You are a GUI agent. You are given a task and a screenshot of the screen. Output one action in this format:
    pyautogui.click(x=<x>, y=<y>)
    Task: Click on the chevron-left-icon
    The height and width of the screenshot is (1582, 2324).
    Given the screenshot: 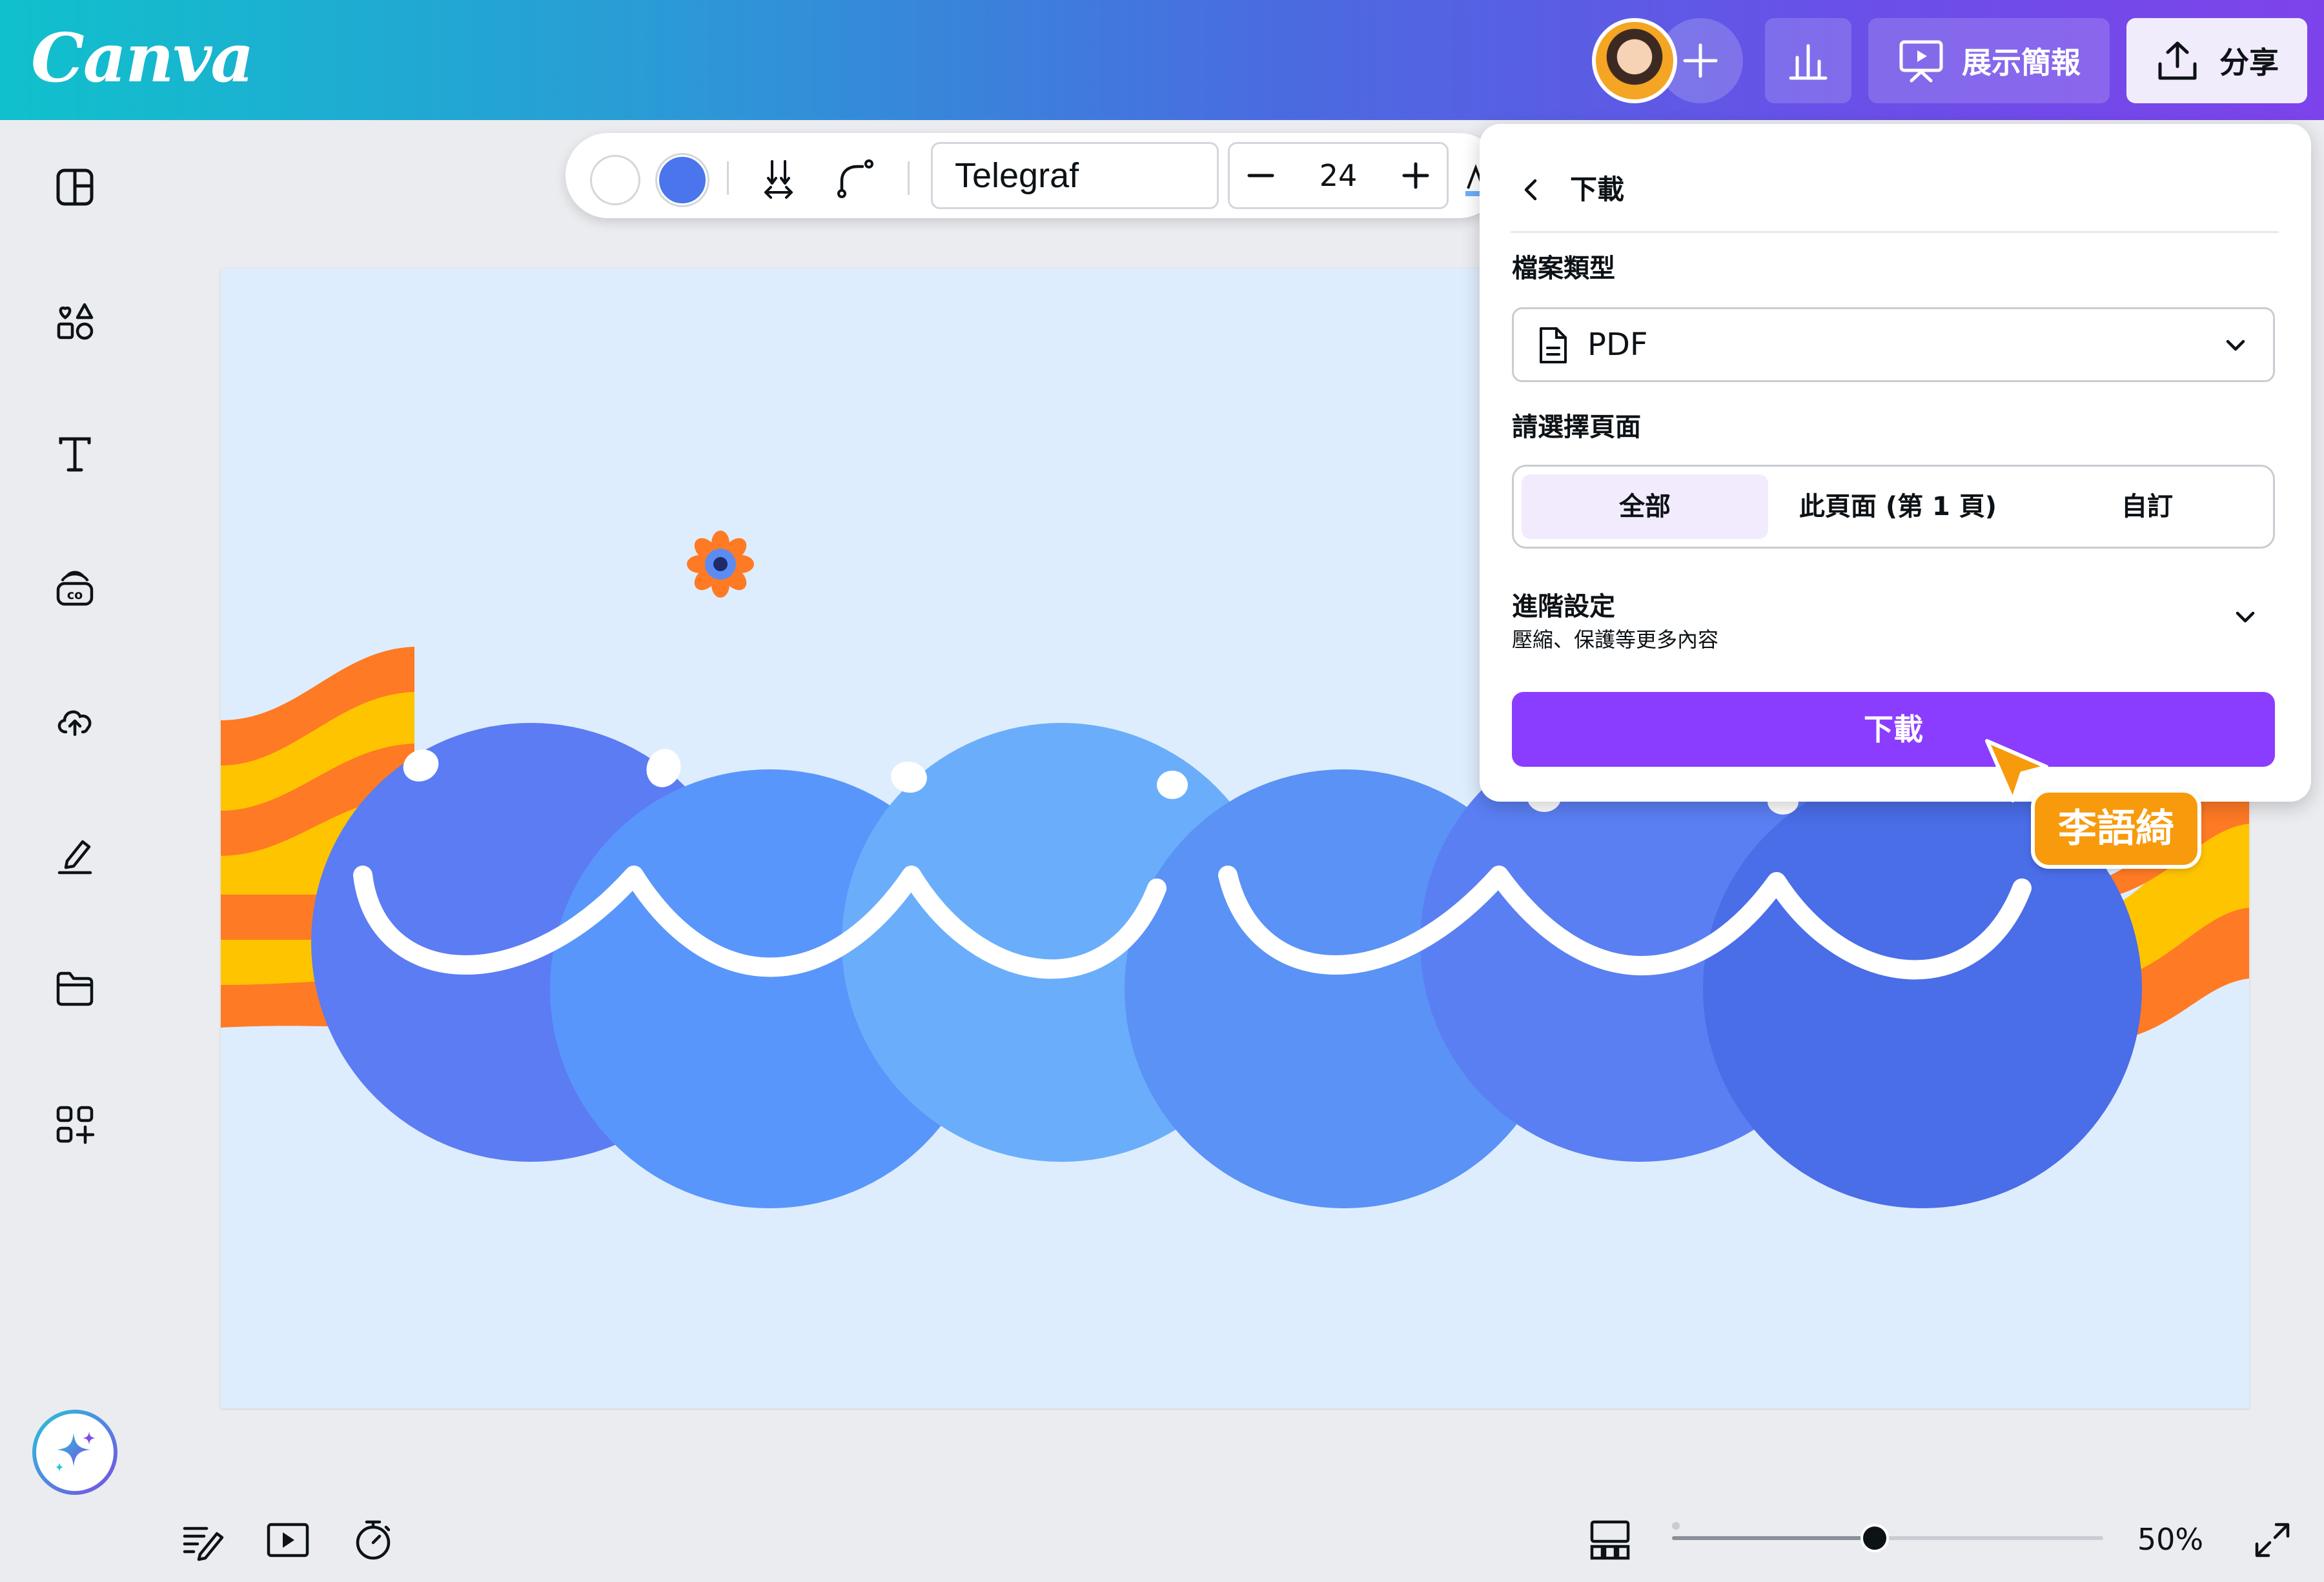 What is the action you would take?
    pyautogui.click(x=1530, y=190)
    